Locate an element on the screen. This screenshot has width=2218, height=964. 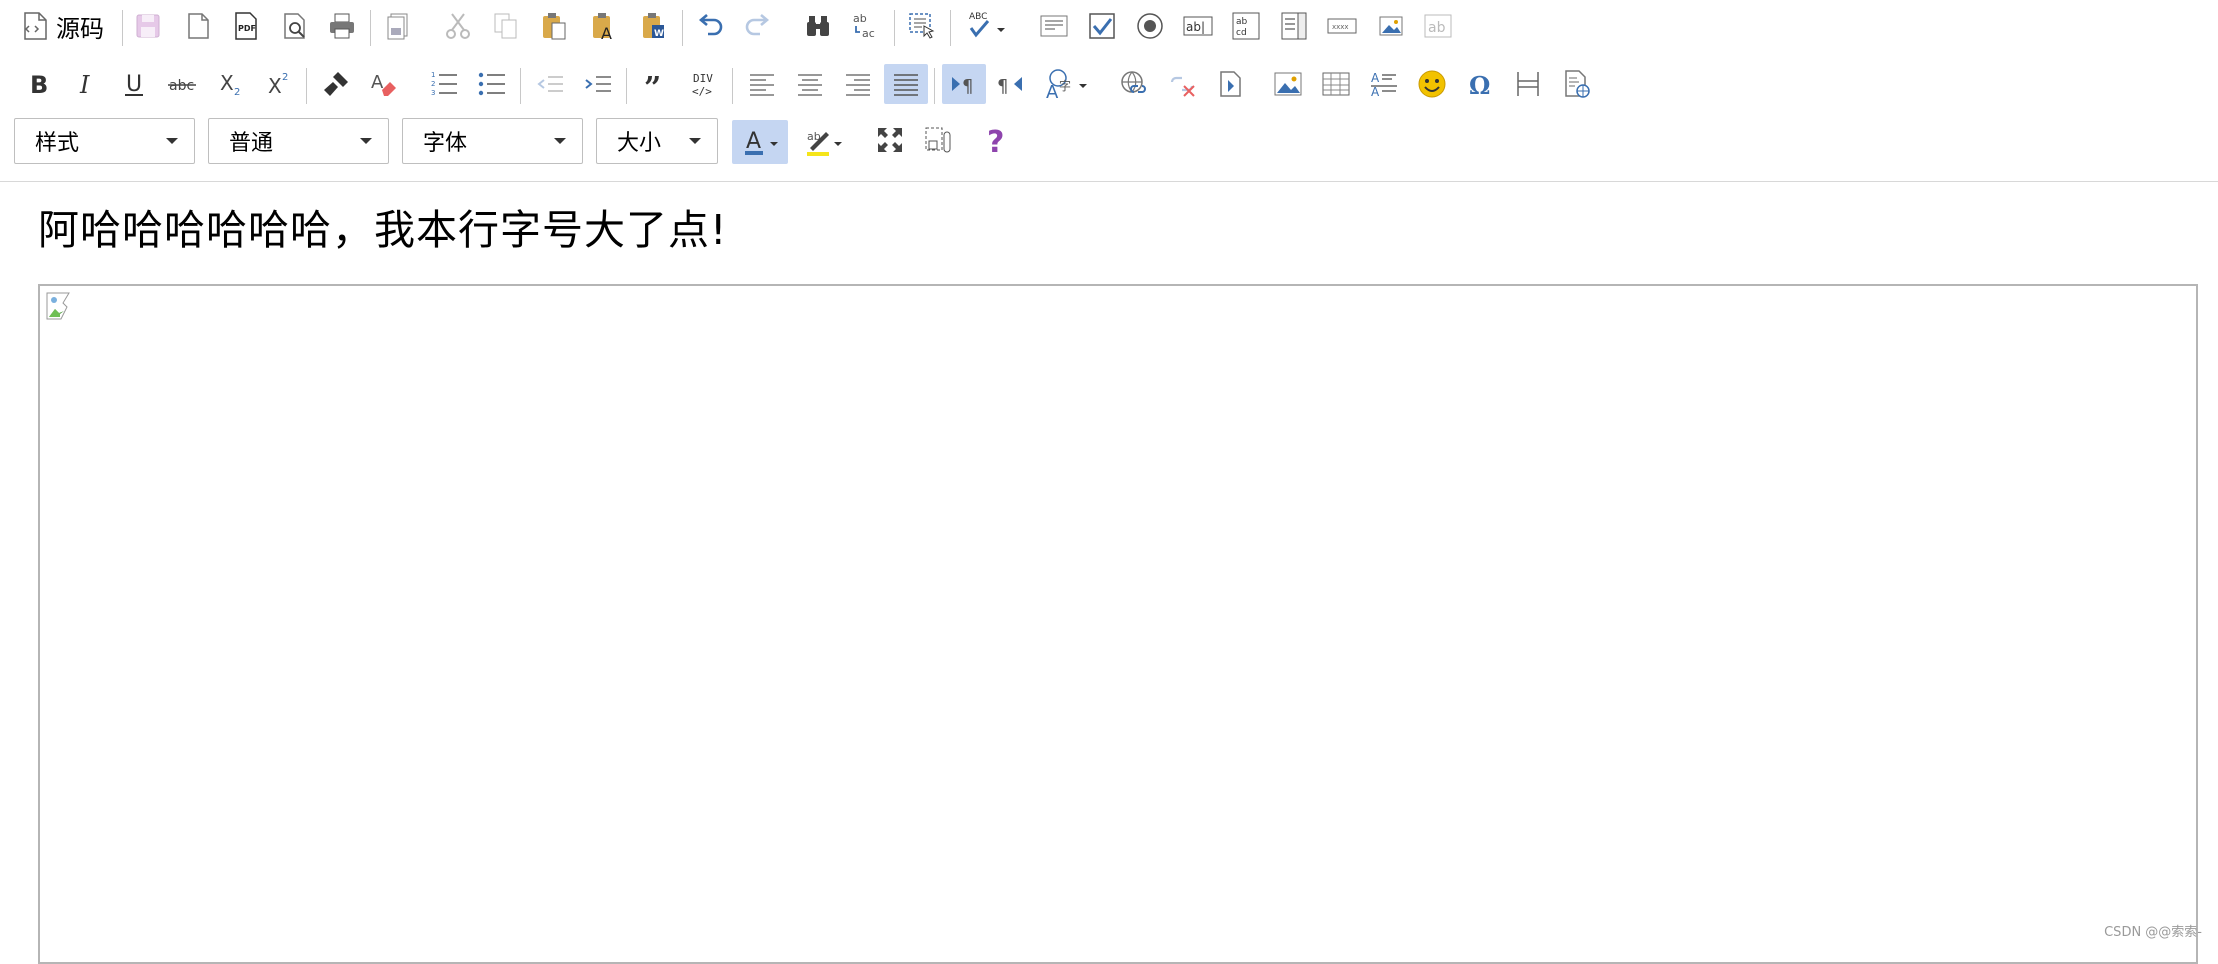
radio-button is located at coordinates (1150, 26).